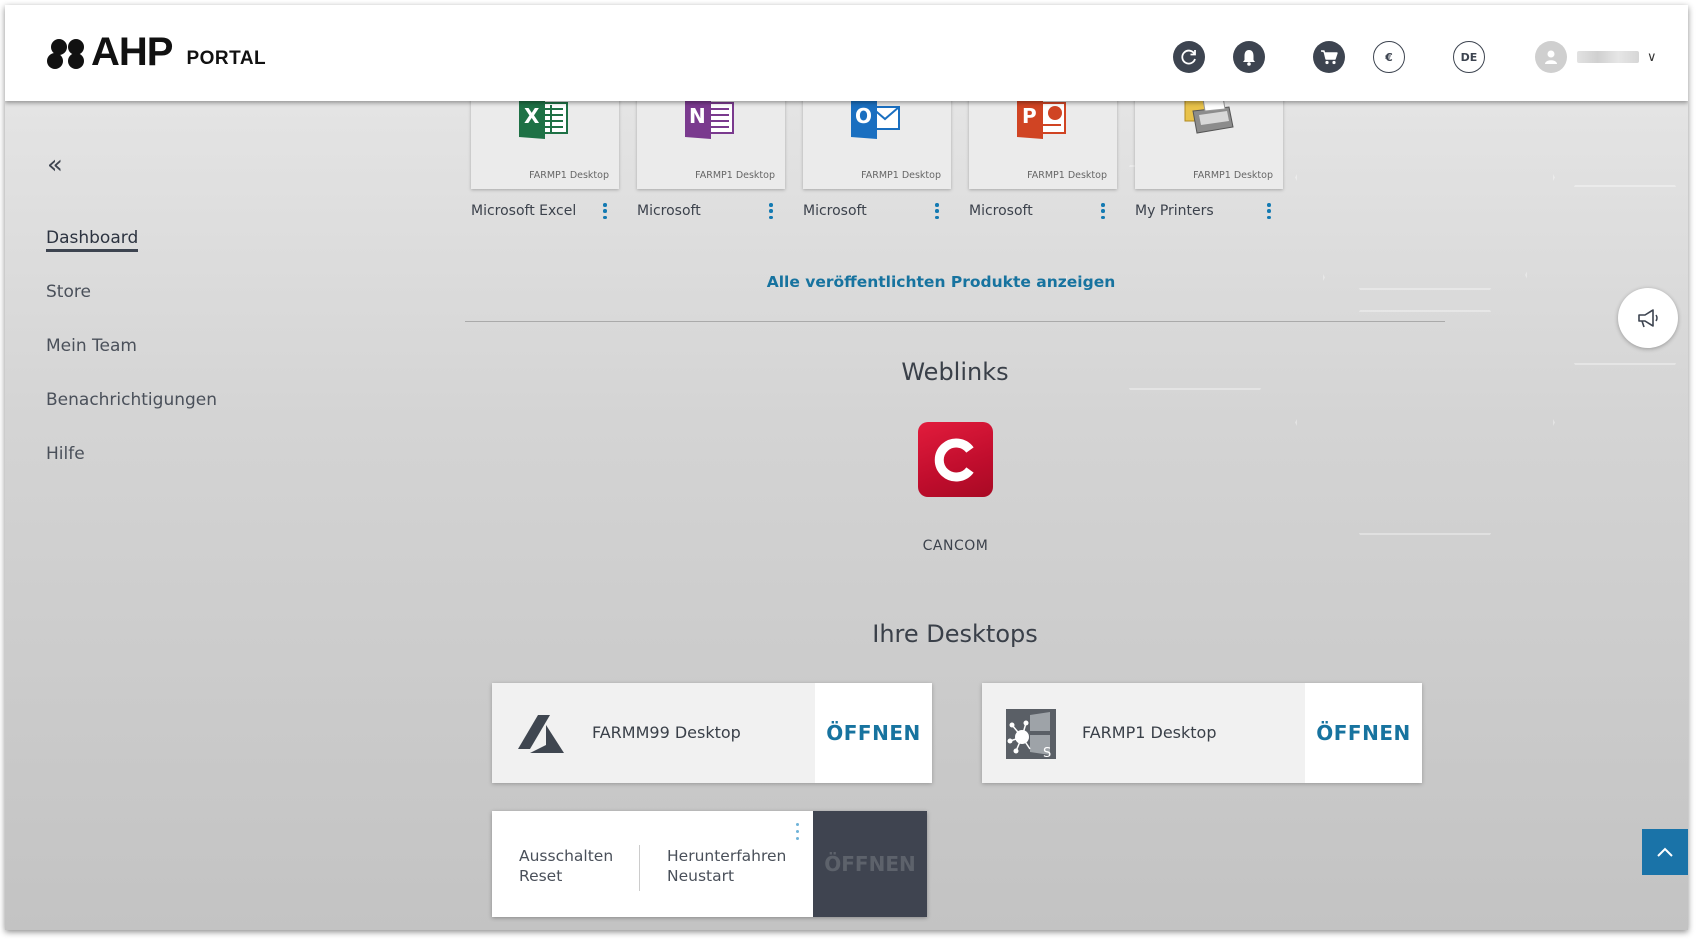 The height and width of the screenshot is (939, 1697). What do you see at coordinates (726, 856) in the screenshot?
I see `shutdown-graceful-action: Herunterfahren` at bounding box center [726, 856].